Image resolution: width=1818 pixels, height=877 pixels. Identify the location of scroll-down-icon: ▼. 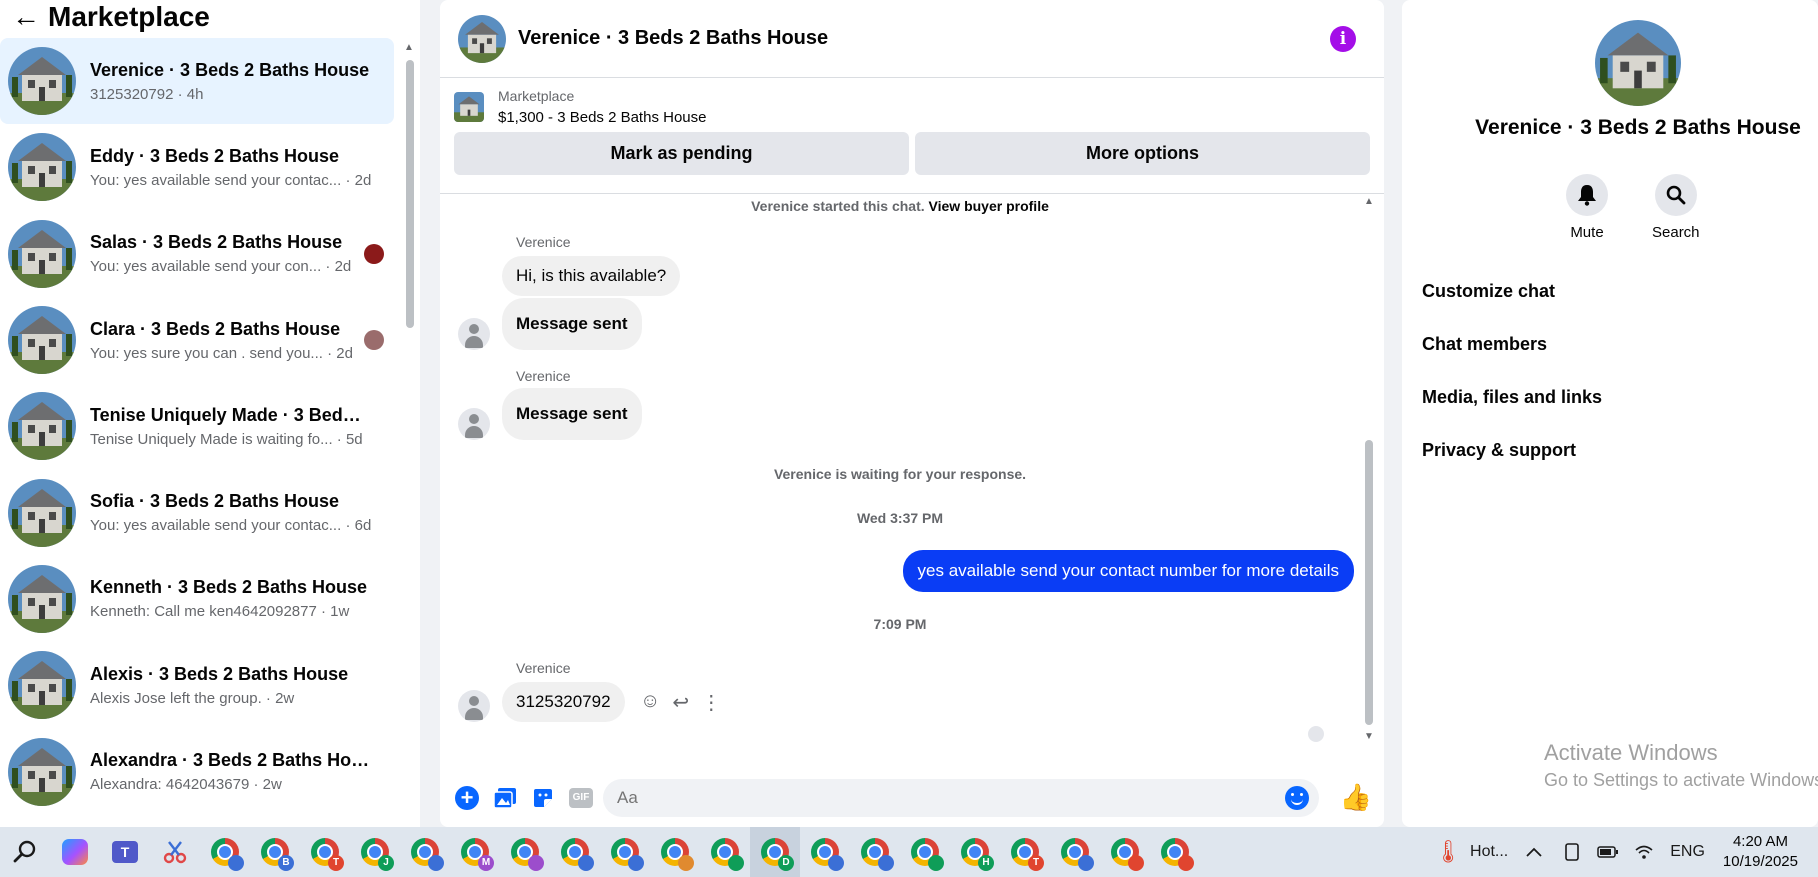
(1369, 736).